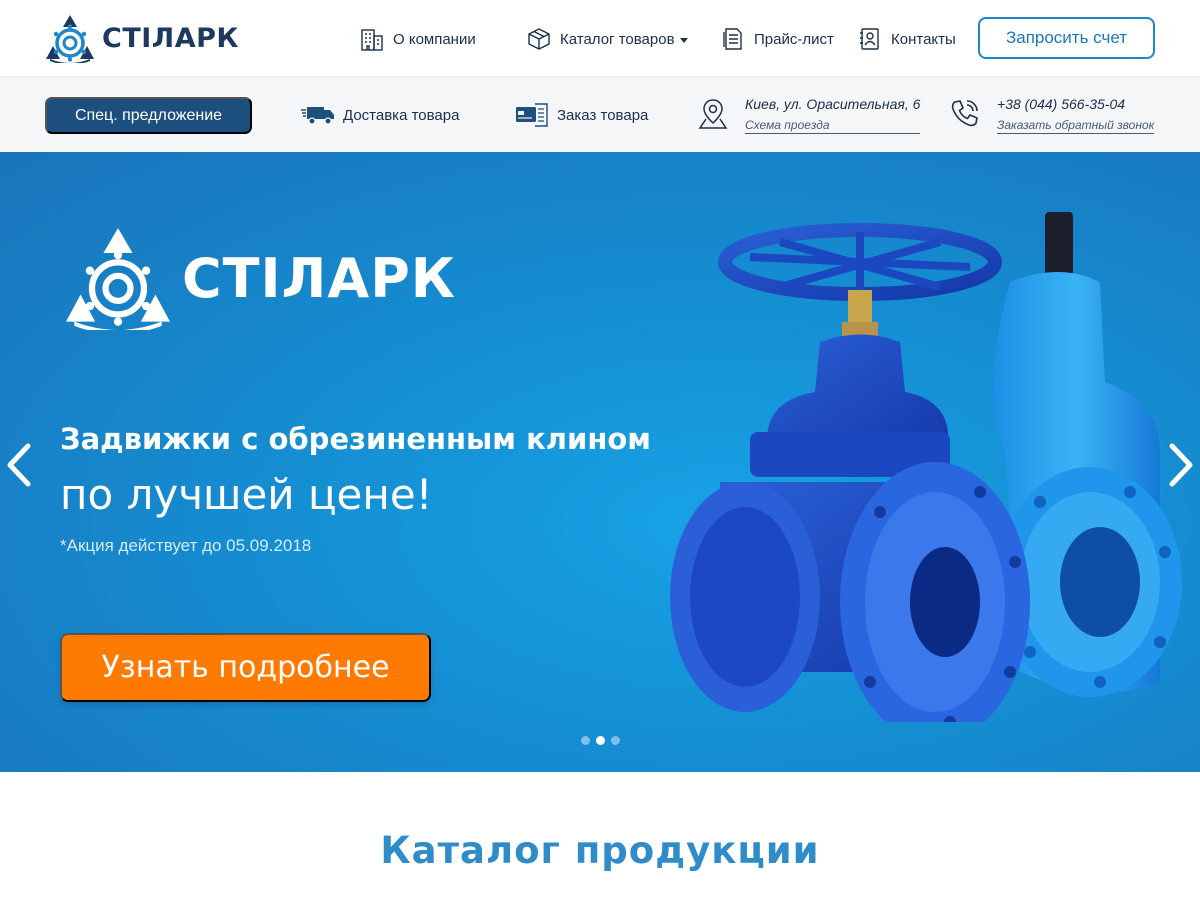 The height and width of the screenshot is (900, 1200). I want to click on chevron-right-icon, so click(1181, 465).